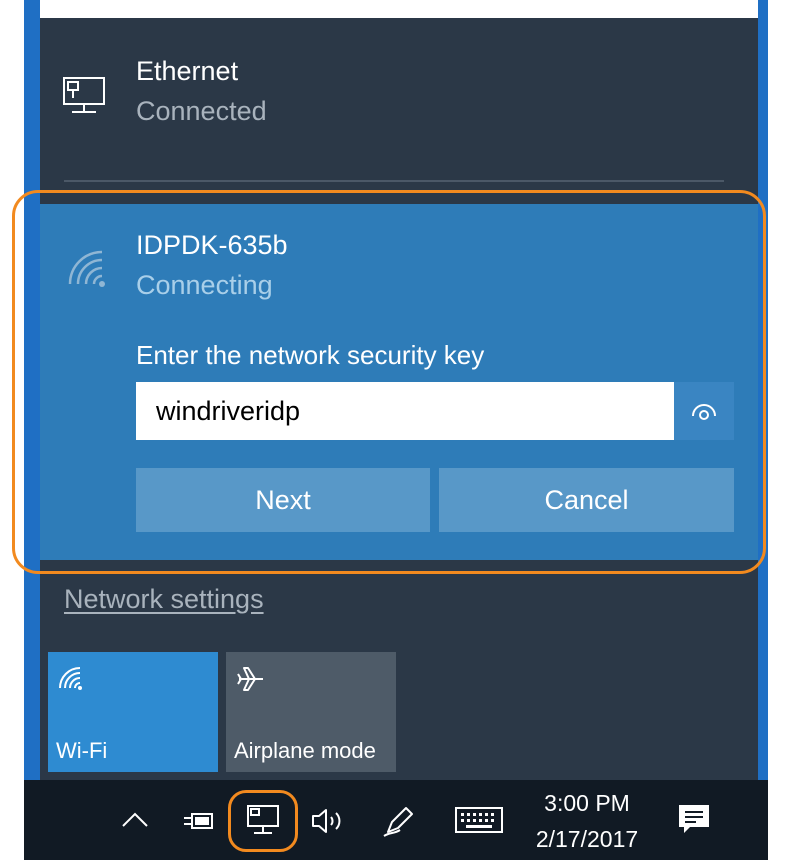  I want to click on network-settings-link: Network settings, so click(164, 599).